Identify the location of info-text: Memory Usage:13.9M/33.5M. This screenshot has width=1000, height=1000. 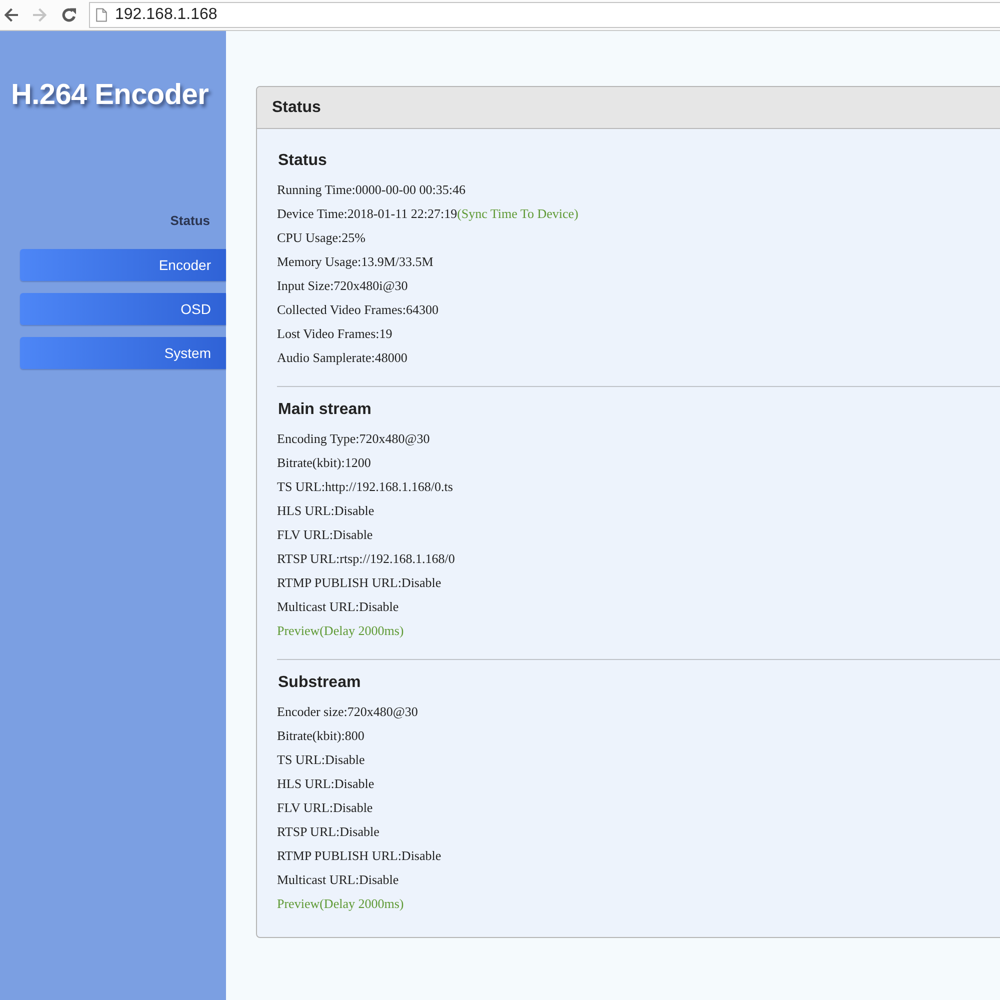
(355, 261).